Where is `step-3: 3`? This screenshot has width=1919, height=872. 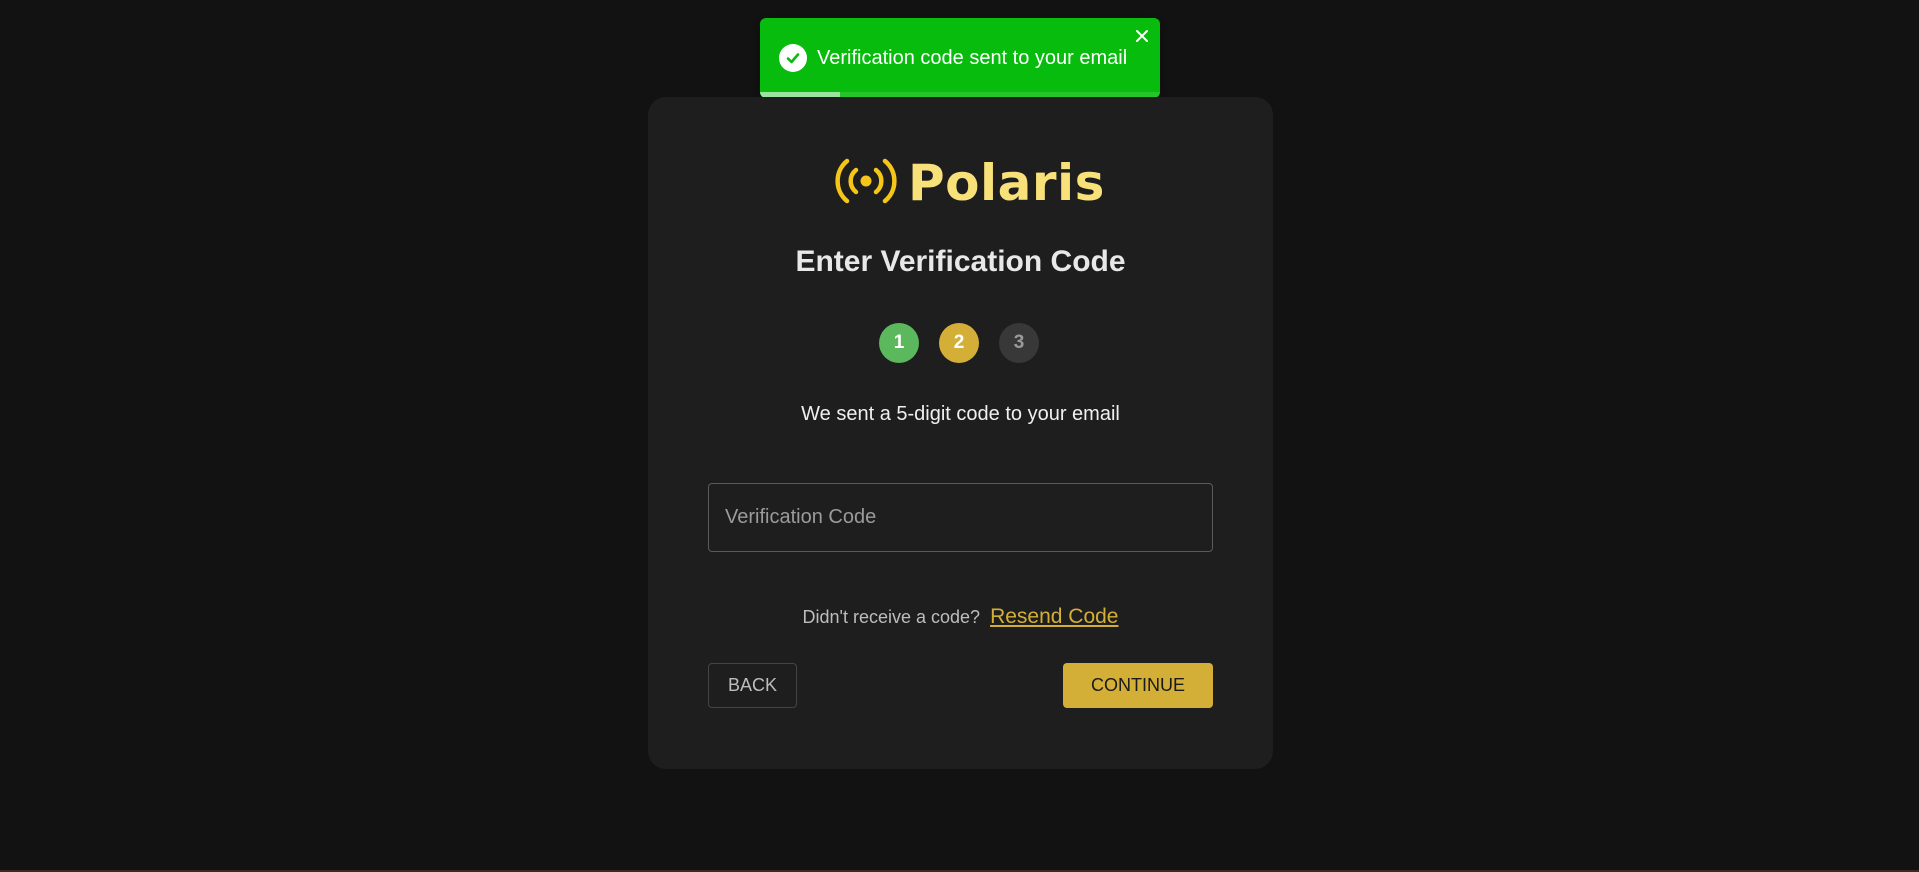 step-3: 3 is located at coordinates (1019, 343).